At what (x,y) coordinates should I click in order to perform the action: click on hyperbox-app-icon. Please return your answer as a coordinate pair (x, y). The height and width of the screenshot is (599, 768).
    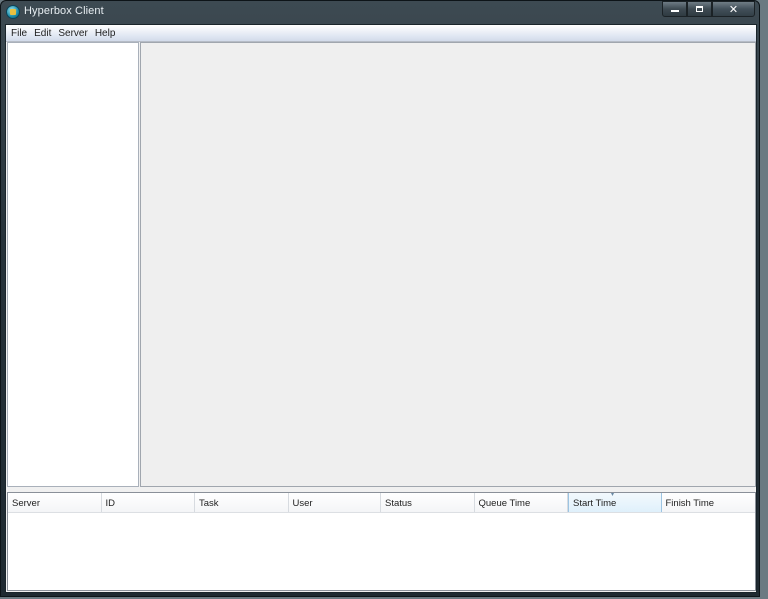
    Looking at the image, I should click on (13, 12).